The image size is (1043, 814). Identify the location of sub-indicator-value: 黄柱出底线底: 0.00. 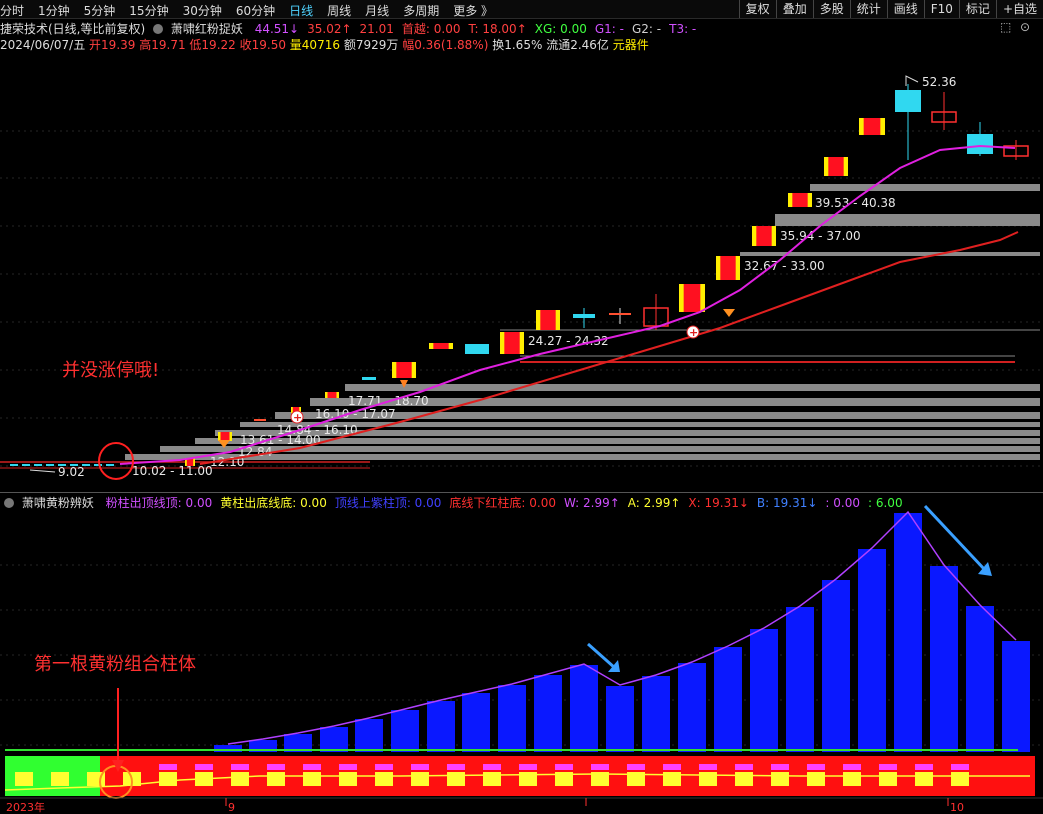
(273, 503).